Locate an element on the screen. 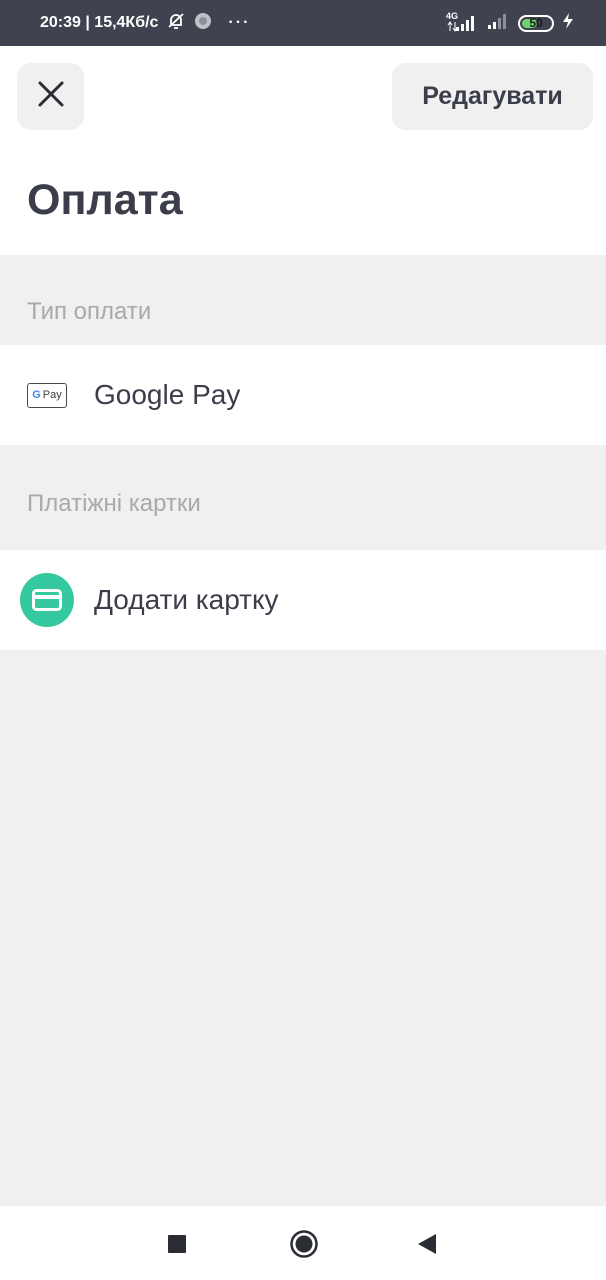  edit-button: Редагувати is located at coordinates (492, 96).